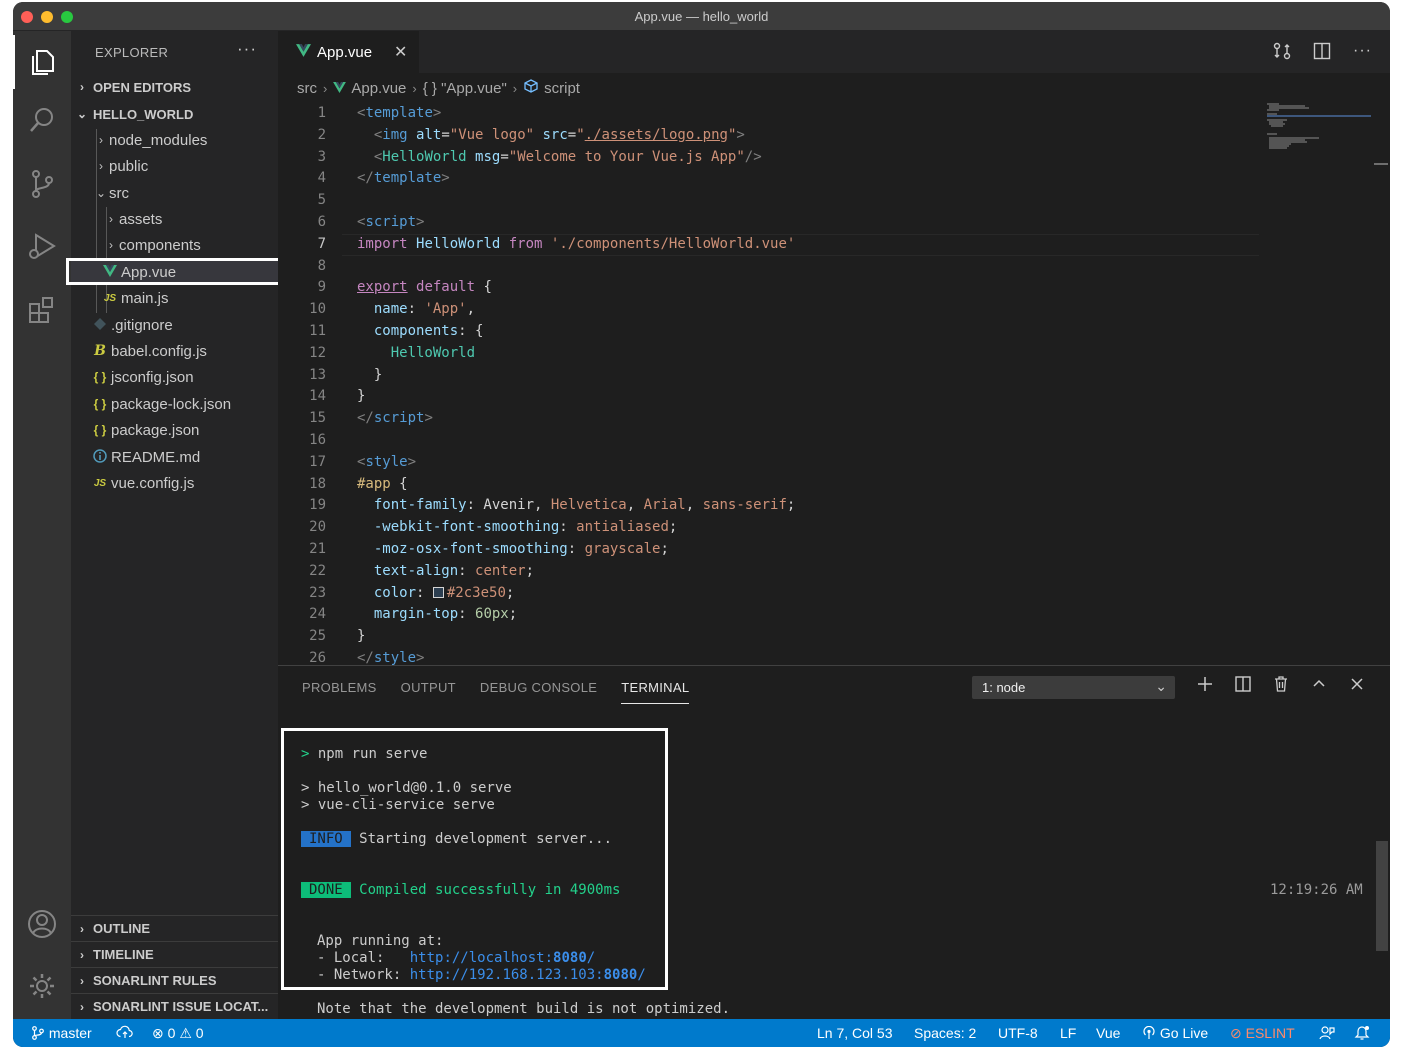  What do you see at coordinates (465, 88) in the screenshot?
I see `breadcrumb-item-module: { } "App.vue"` at bounding box center [465, 88].